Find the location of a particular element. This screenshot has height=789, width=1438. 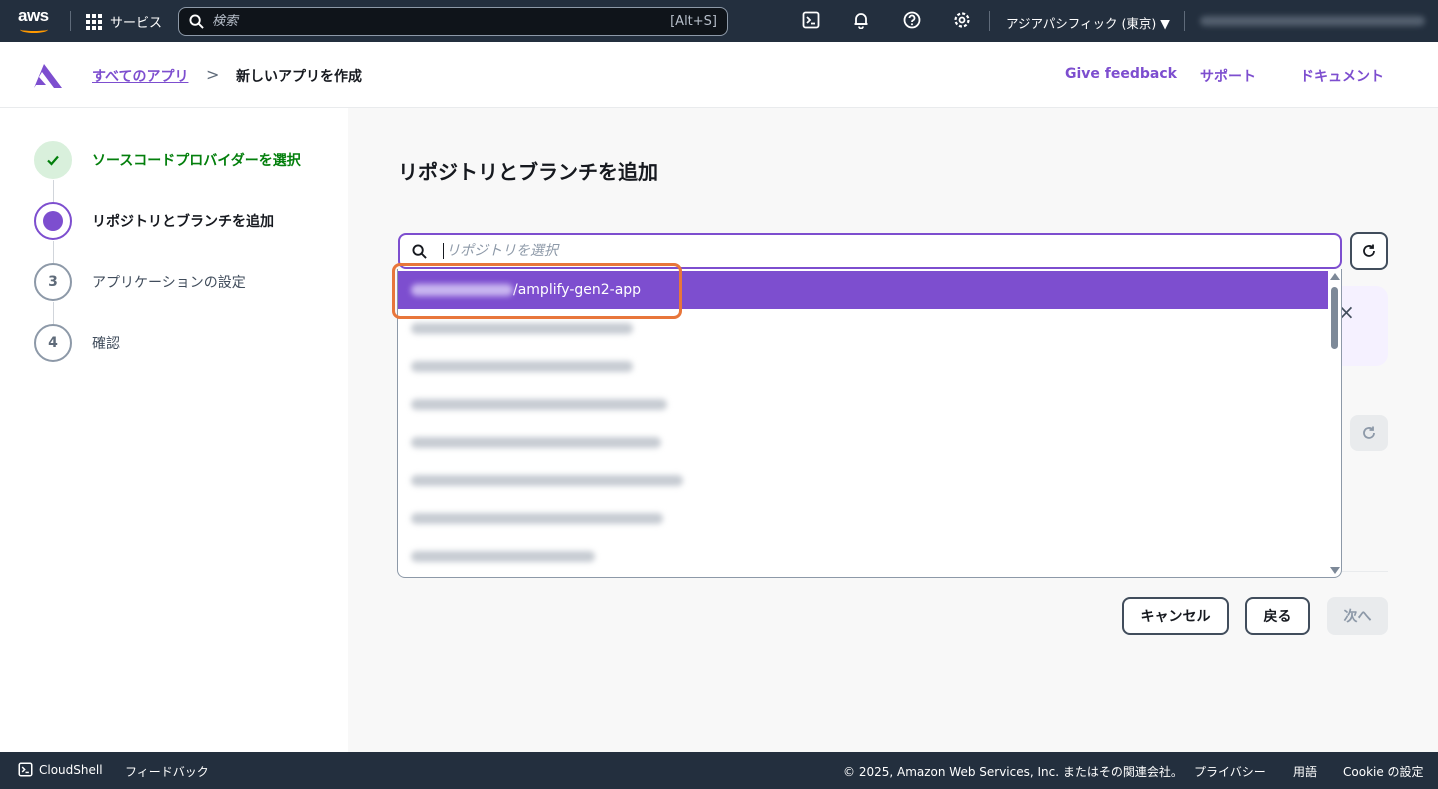

step-2-indicator is located at coordinates (53, 221).